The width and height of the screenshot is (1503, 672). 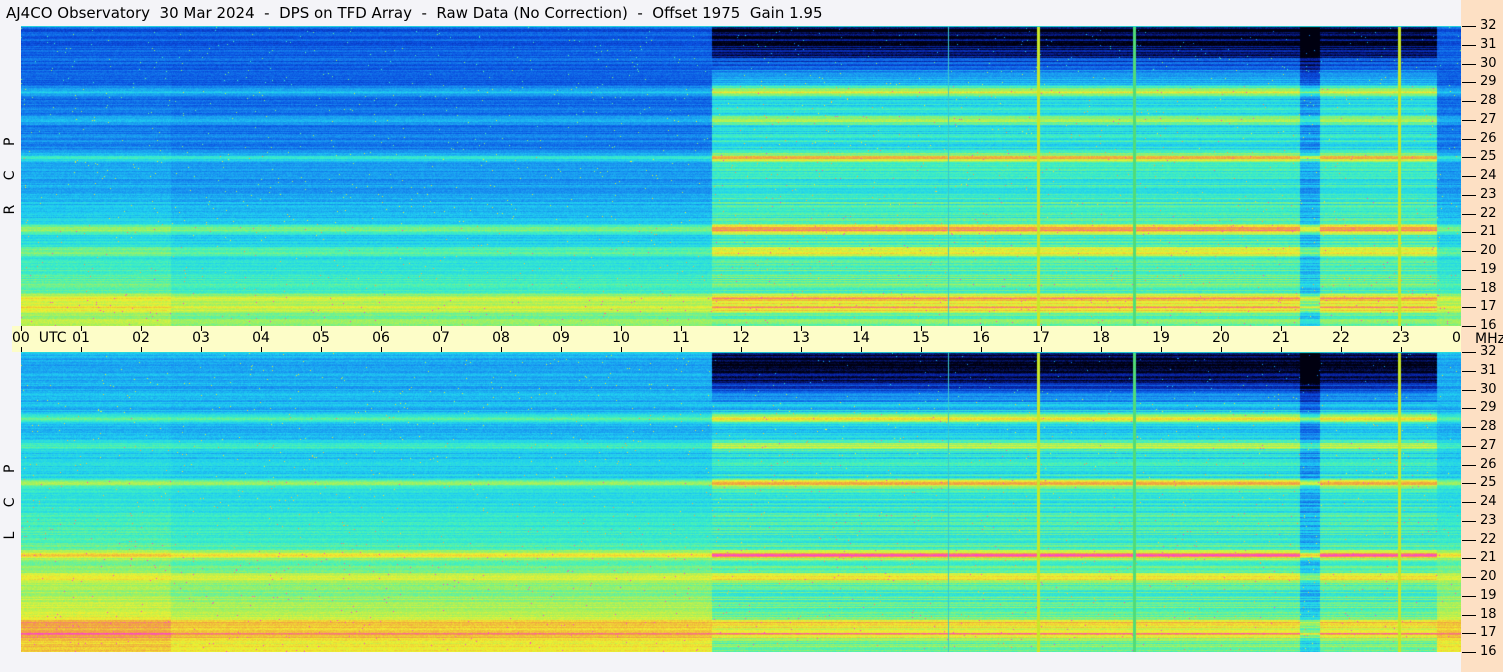 What do you see at coordinates (1488, 539) in the screenshot?
I see `freq-tick-label: 22` at bounding box center [1488, 539].